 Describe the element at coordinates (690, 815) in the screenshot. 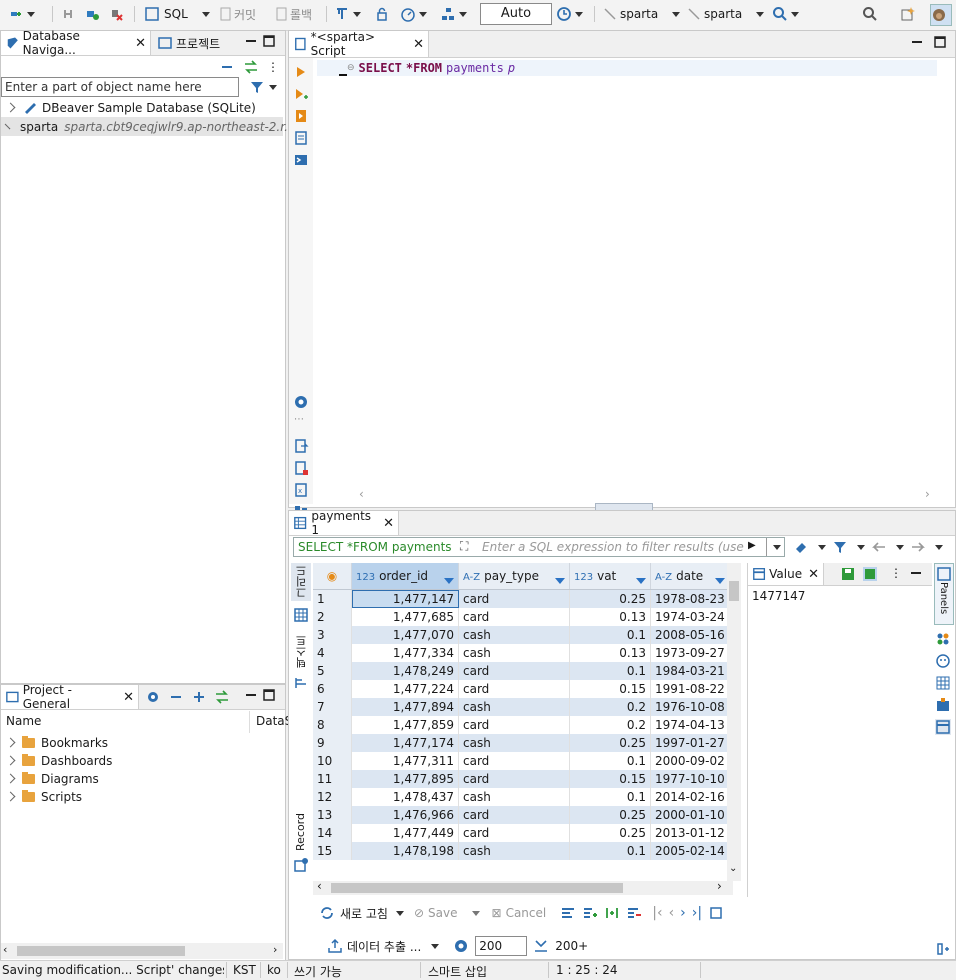

I see `date-cell: 2000-01-10` at that location.